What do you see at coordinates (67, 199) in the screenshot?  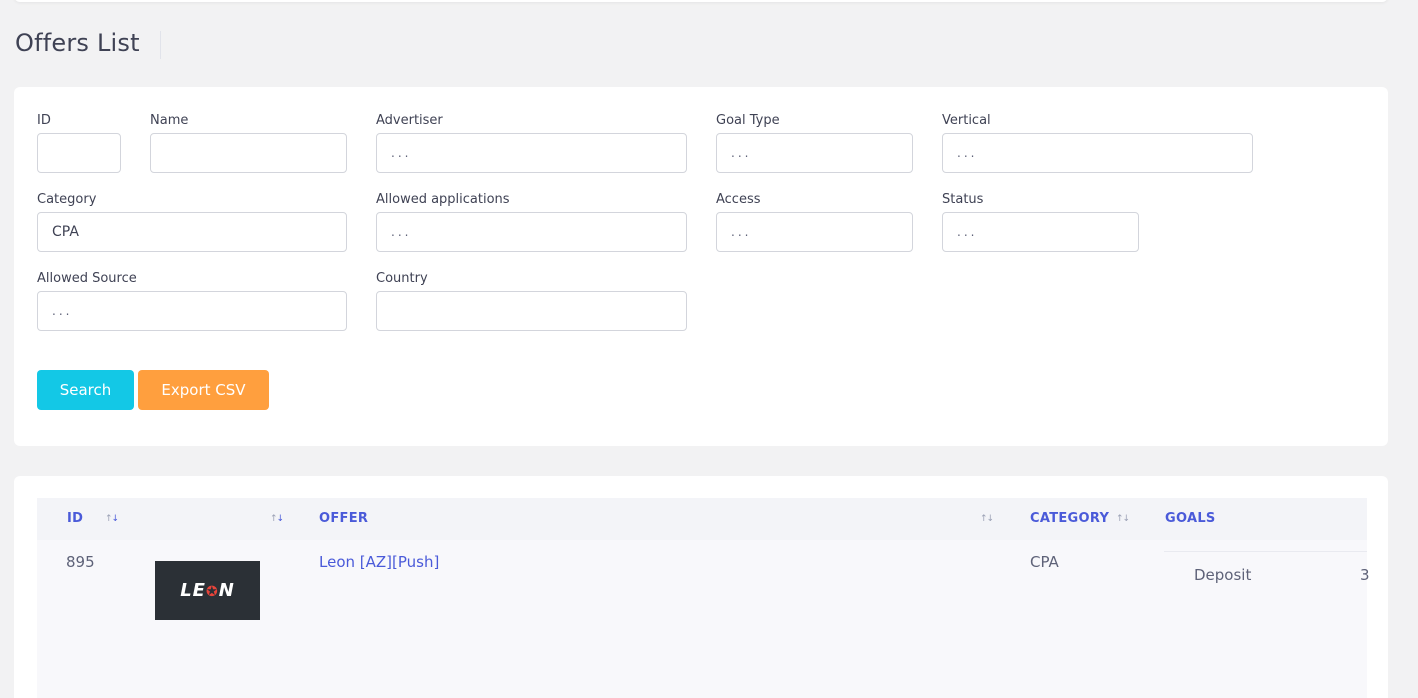 I see `filter-category-label: Category` at bounding box center [67, 199].